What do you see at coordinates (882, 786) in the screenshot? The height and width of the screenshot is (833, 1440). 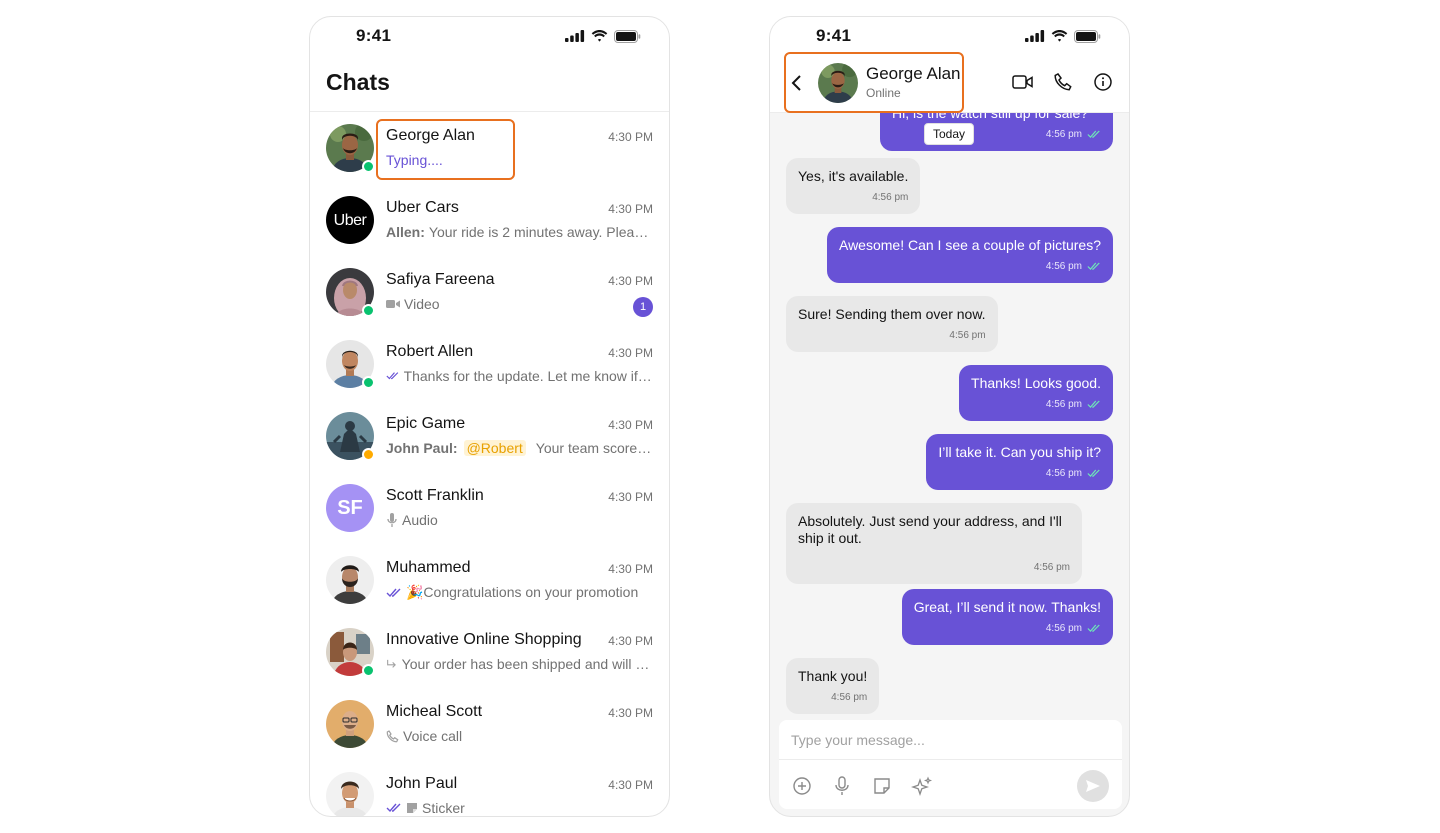 I see `sticker-icon` at bounding box center [882, 786].